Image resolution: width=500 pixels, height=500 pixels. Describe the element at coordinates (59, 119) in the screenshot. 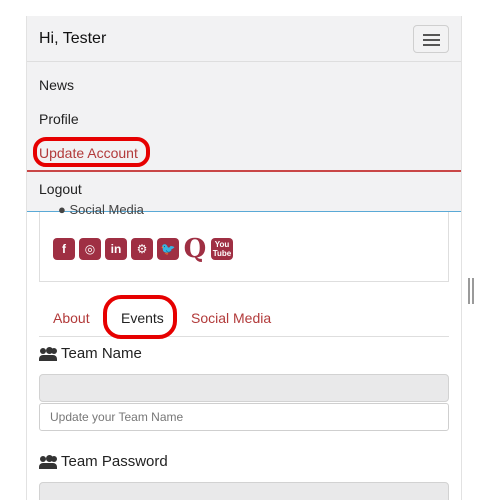

I see `menu-item-profile: Profile` at that location.